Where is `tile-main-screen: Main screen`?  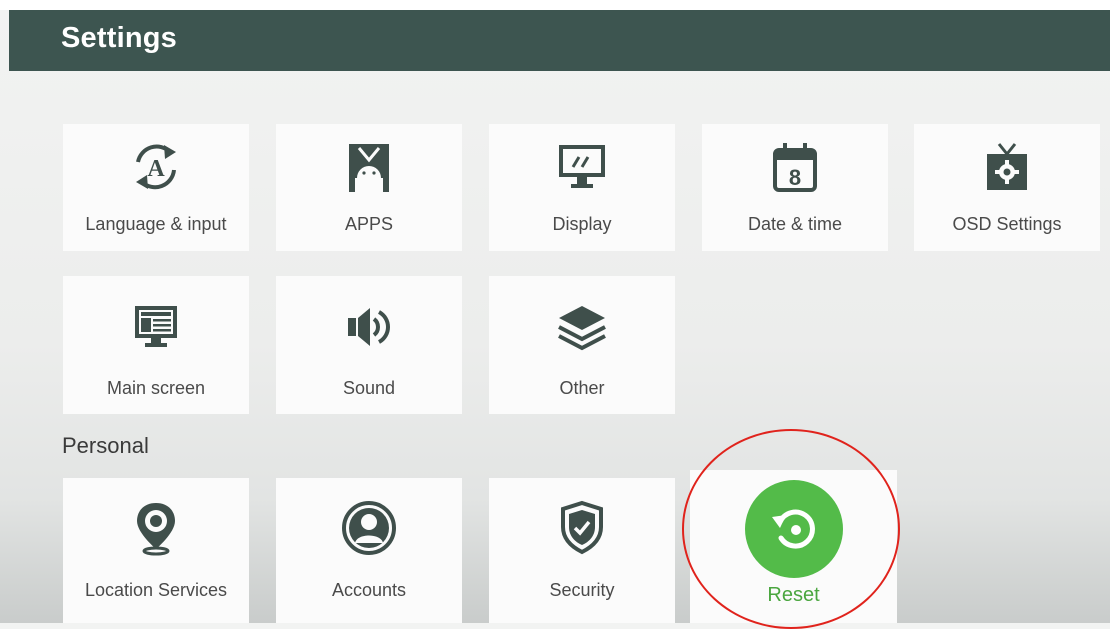 tile-main-screen: Main screen is located at coordinates (156, 345).